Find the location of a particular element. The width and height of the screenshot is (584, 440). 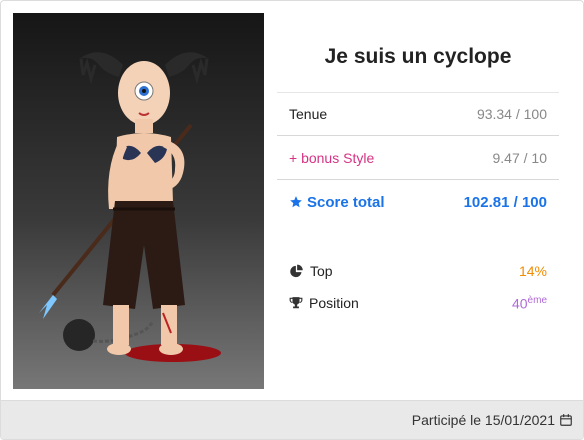

tenue-label: Tenue is located at coordinates (308, 114).